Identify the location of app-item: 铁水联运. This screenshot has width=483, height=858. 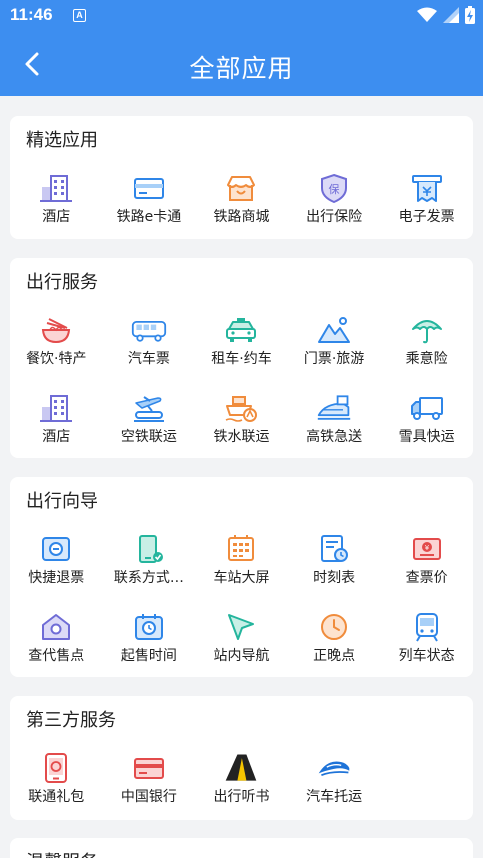
(241, 431).